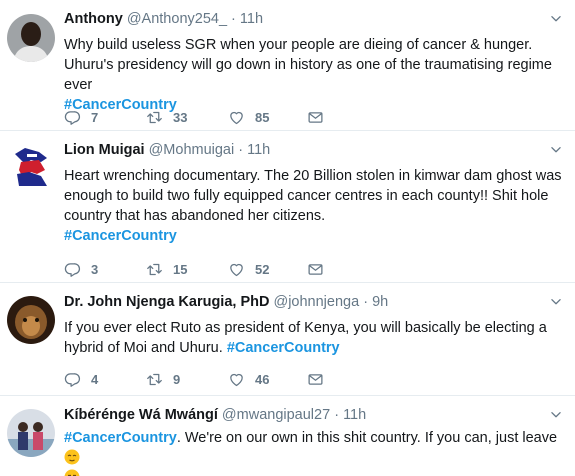 Image resolution: width=575 pixels, height=476 pixels. I want to click on tweet-header: Anthony @Anthony254_ · 11h, so click(163, 19).